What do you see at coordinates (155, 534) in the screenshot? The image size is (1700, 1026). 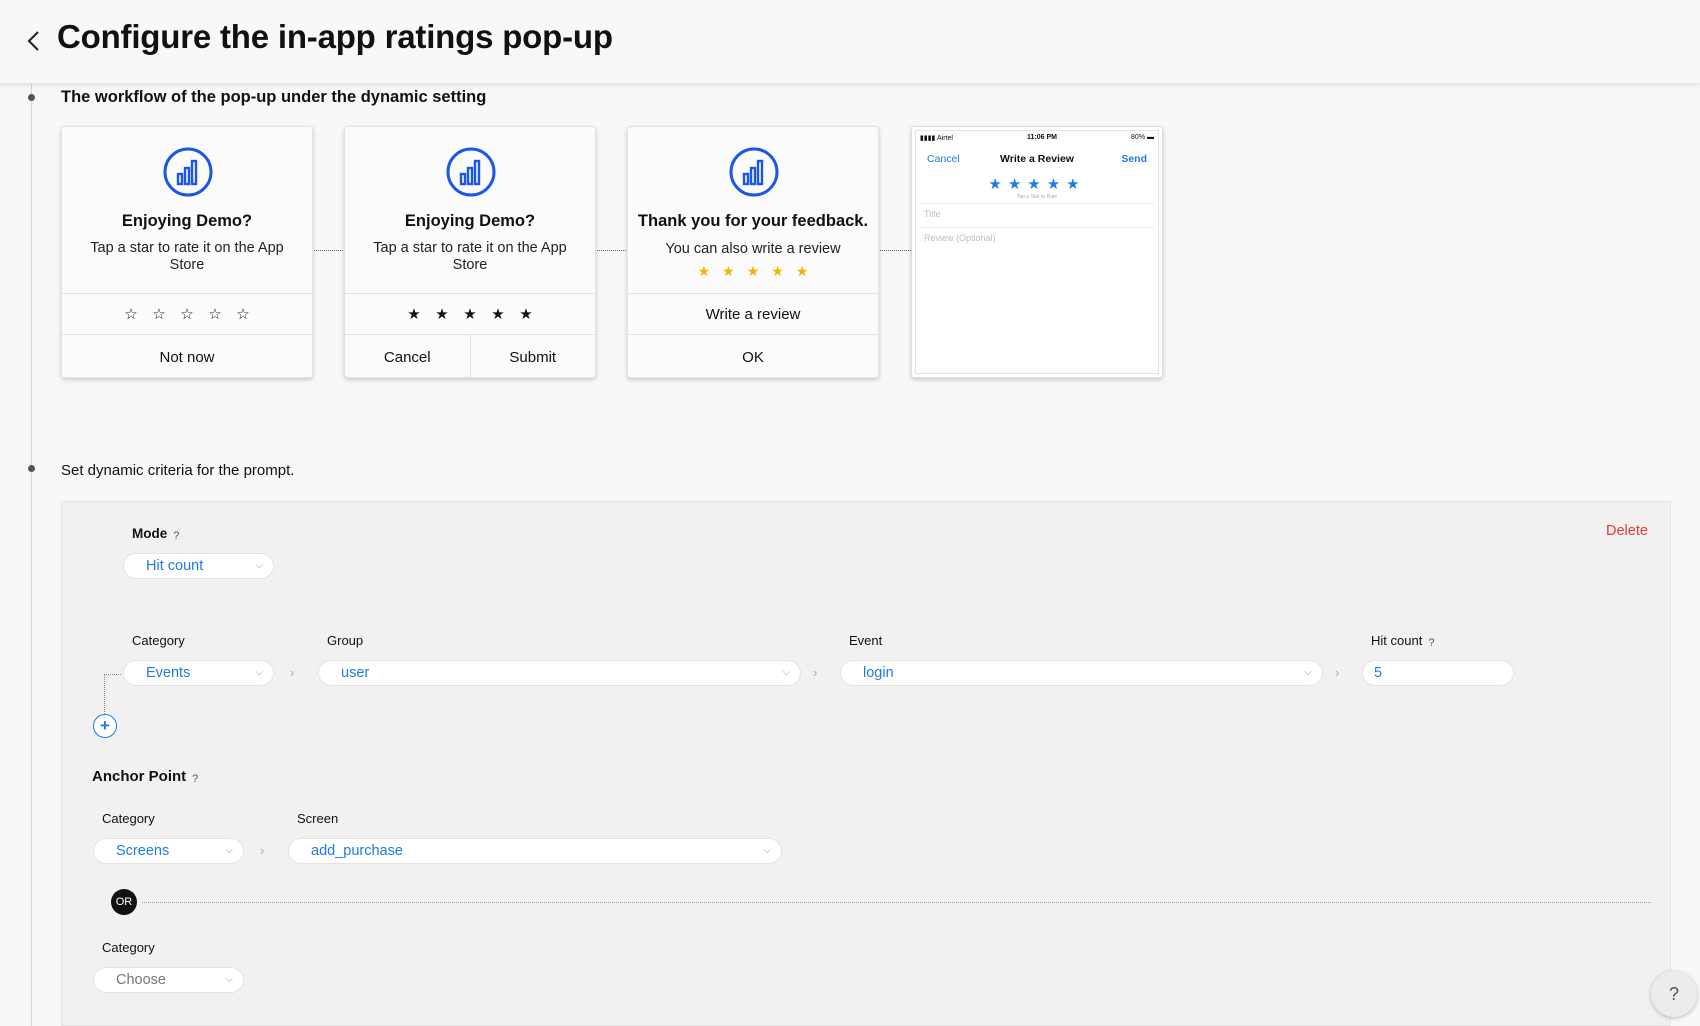 I see `mode-label: Mode?` at bounding box center [155, 534].